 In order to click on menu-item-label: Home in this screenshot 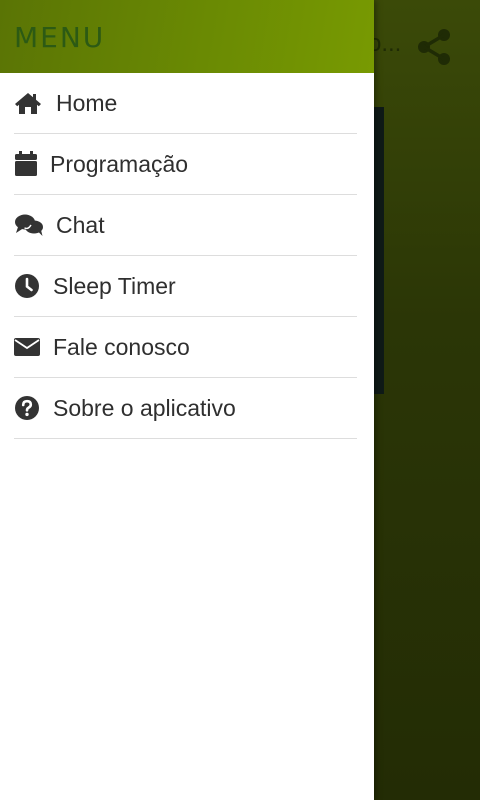, I will do `click(87, 102)`.